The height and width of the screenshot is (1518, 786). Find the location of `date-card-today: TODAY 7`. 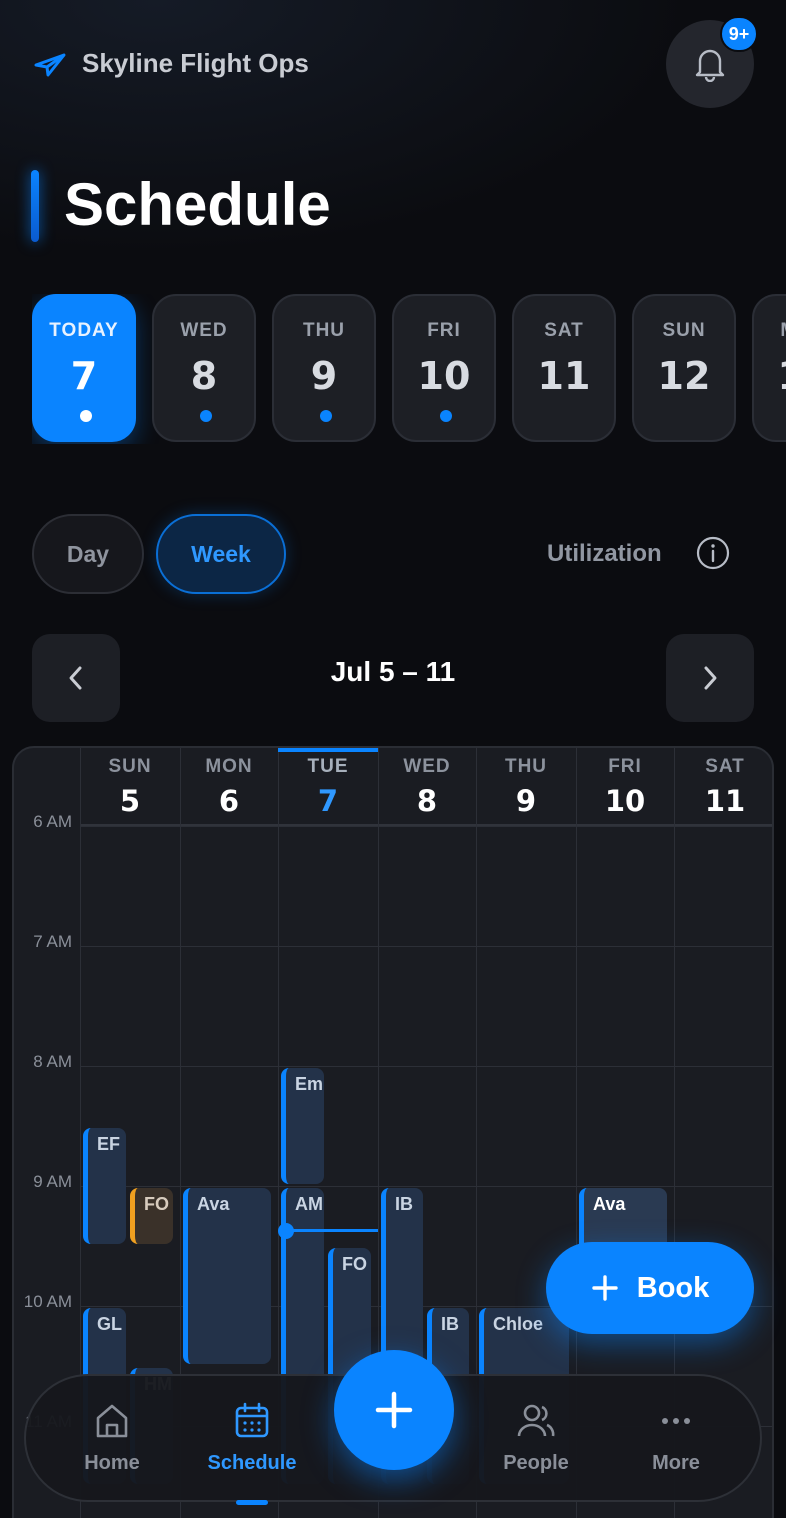

date-card-today: TODAY 7 is located at coordinates (84, 368).